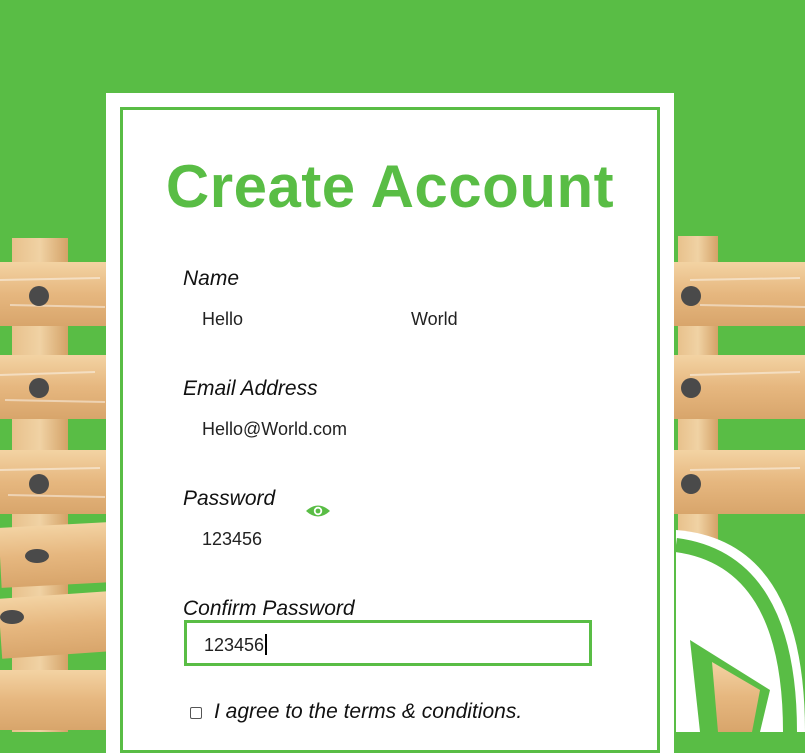  Describe the element at coordinates (232, 539) in the screenshot. I see `password-field: 123456` at that location.